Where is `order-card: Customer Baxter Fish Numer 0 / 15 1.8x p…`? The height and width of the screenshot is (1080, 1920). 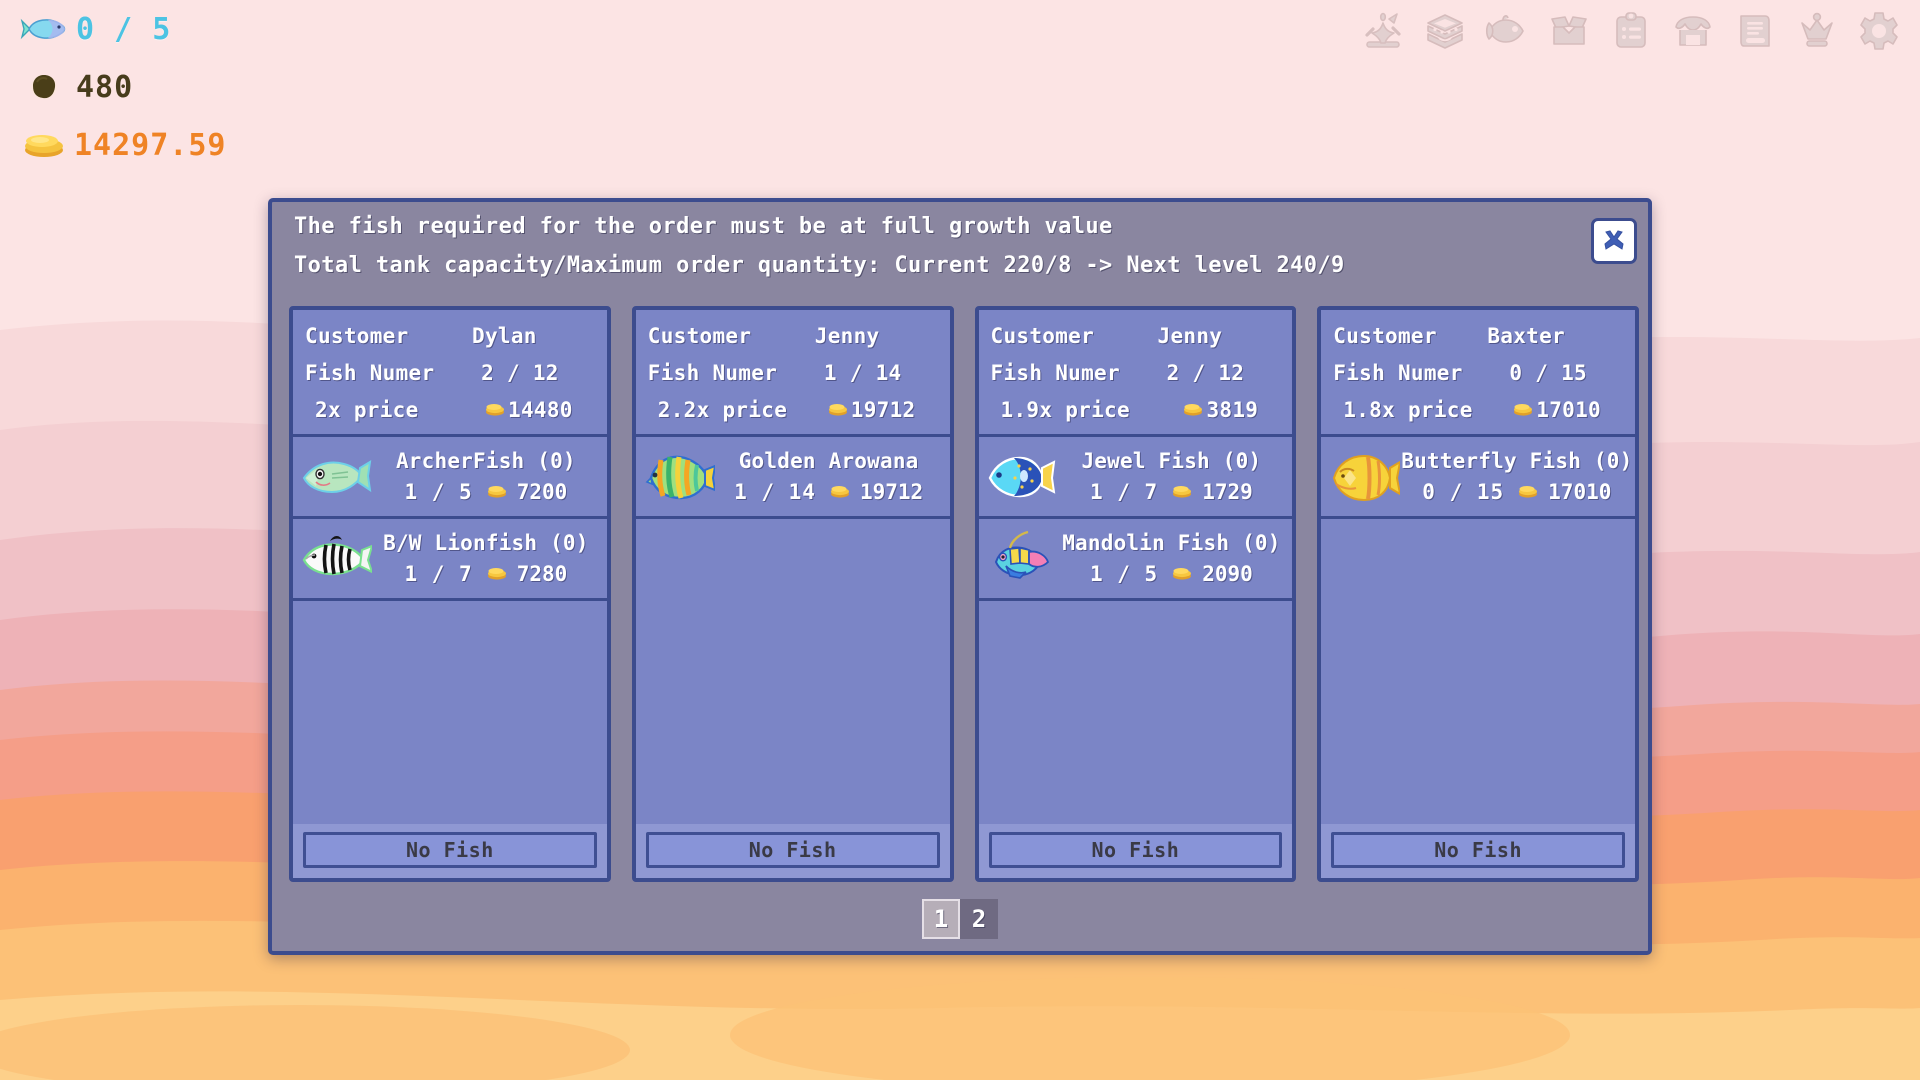
order-card: Customer Baxter Fish Numer 0 / 15 1.8x p… is located at coordinates (1478, 594).